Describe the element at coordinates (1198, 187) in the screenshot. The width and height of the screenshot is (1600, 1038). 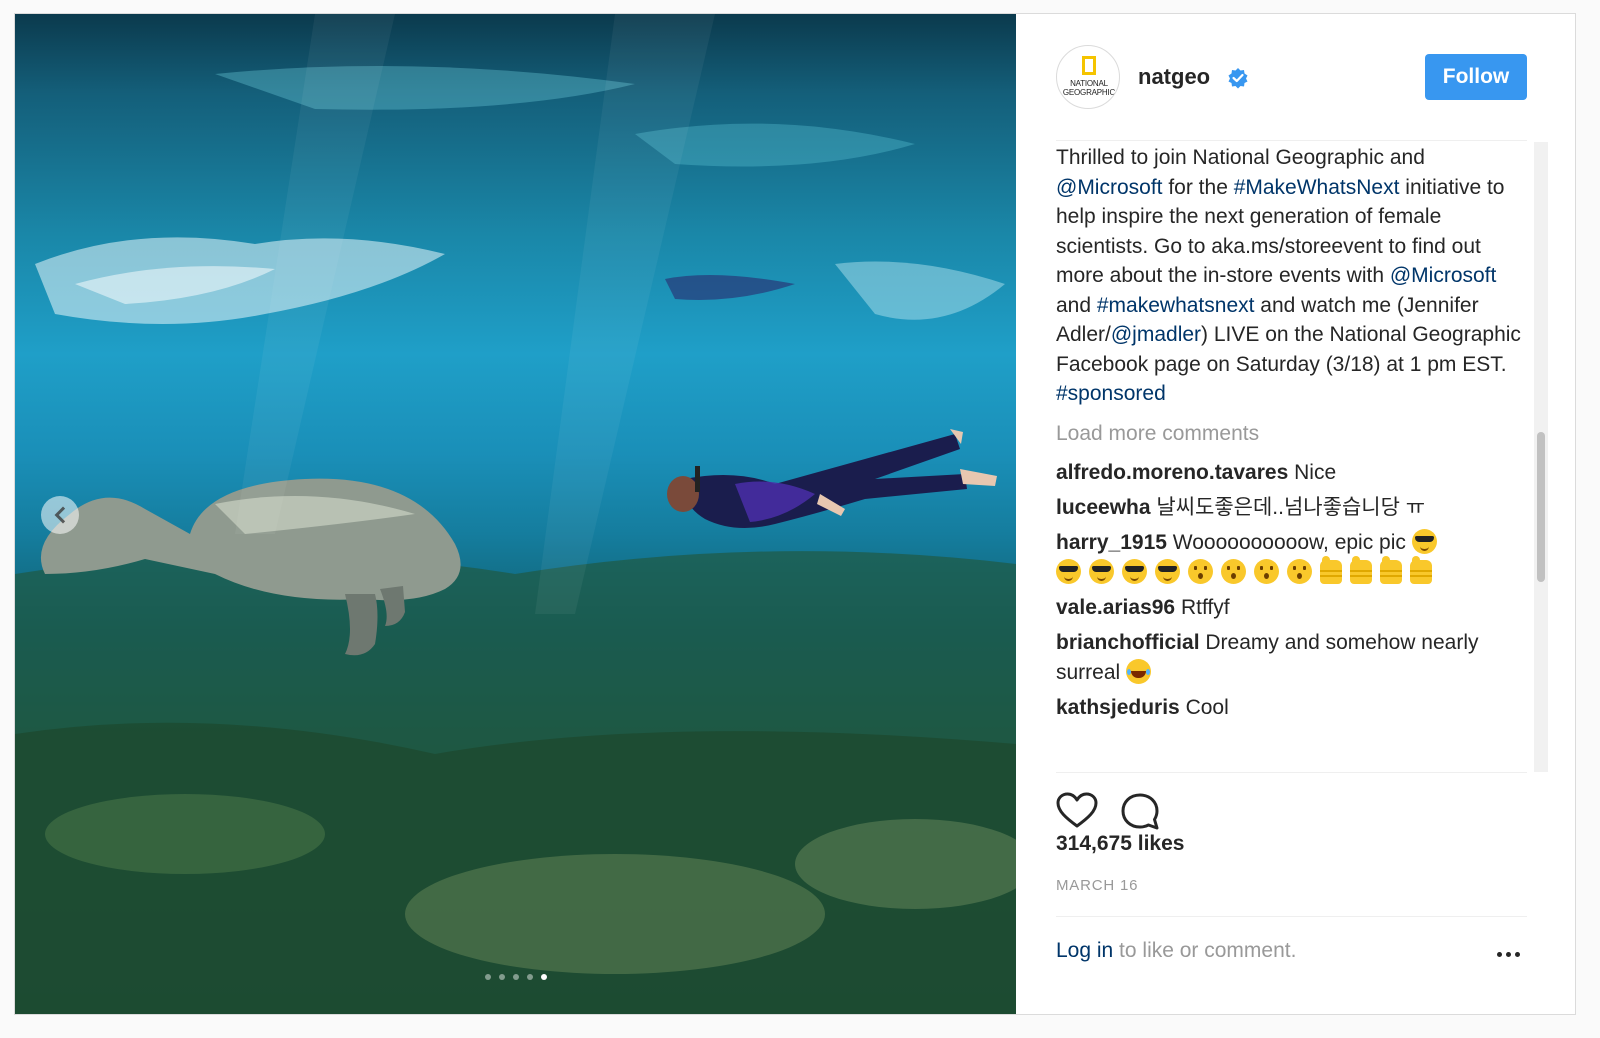
I see `caption-text: for the` at that location.